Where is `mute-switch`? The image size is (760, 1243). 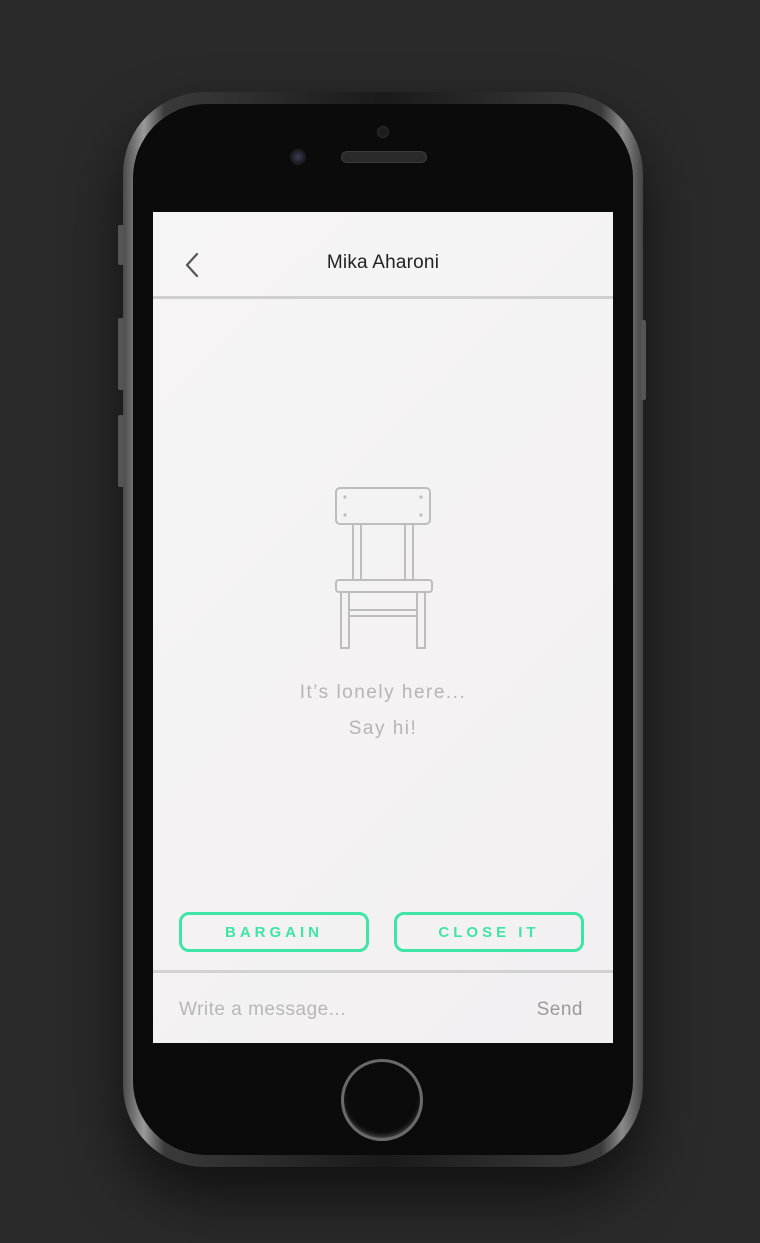
mute-switch is located at coordinates (121, 245).